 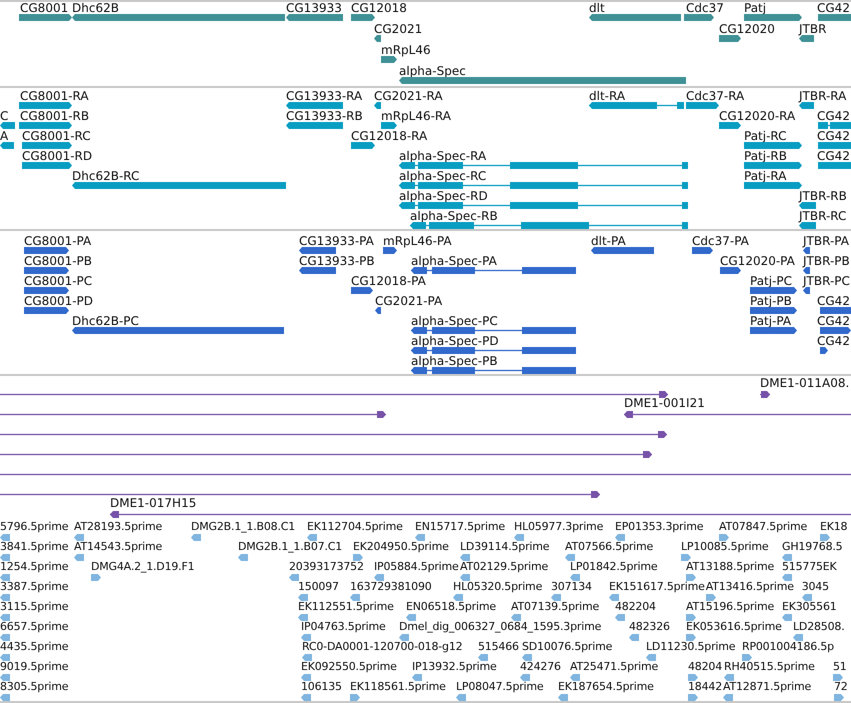 What do you see at coordinates (319, 586) in the screenshot?
I see `feature-label: 150097` at bounding box center [319, 586].